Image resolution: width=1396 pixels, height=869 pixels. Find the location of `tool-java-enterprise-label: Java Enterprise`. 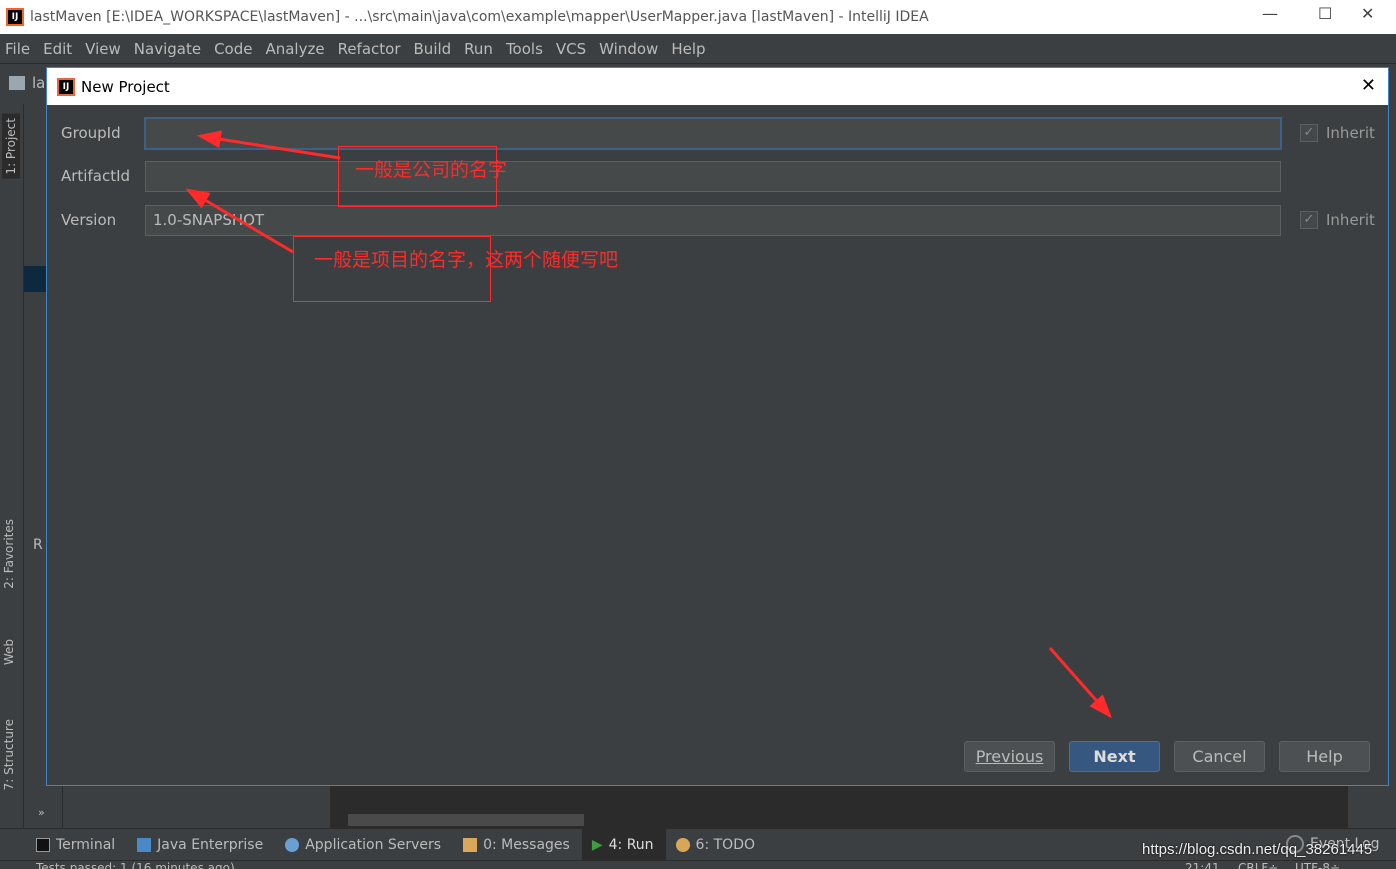

tool-java-enterprise-label: Java Enterprise is located at coordinates (210, 844).